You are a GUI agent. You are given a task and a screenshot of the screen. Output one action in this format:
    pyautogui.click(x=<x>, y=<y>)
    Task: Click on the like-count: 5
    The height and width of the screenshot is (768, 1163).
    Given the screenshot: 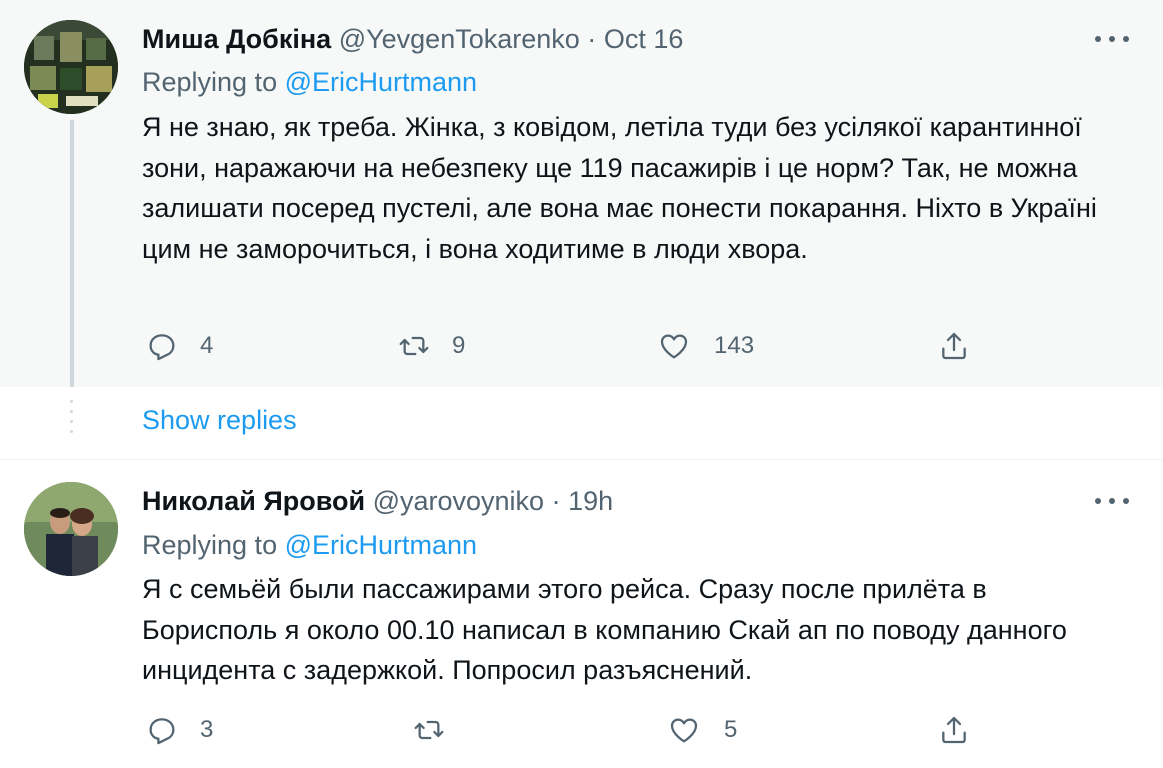 What is the action you would take?
    pyautogui.click(x=731, y=729)
    